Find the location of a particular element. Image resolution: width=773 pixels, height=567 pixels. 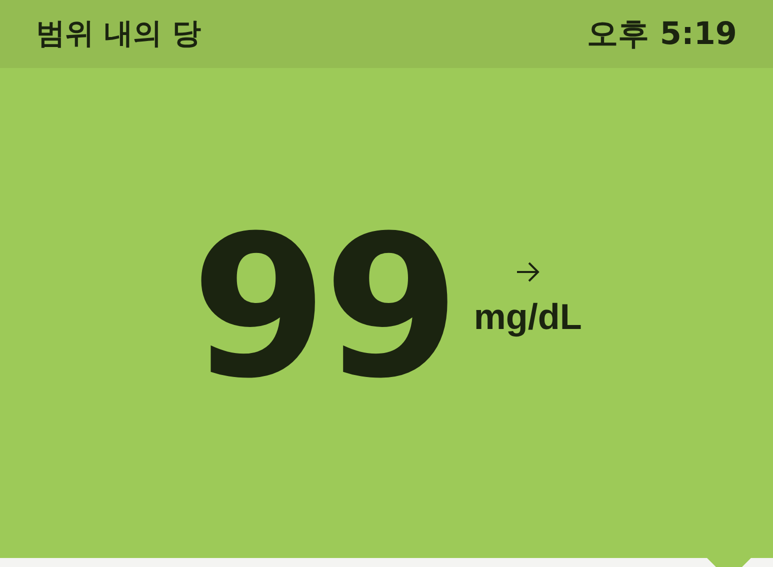

unit-label: mg/dL is located at coordinates (528, 317).